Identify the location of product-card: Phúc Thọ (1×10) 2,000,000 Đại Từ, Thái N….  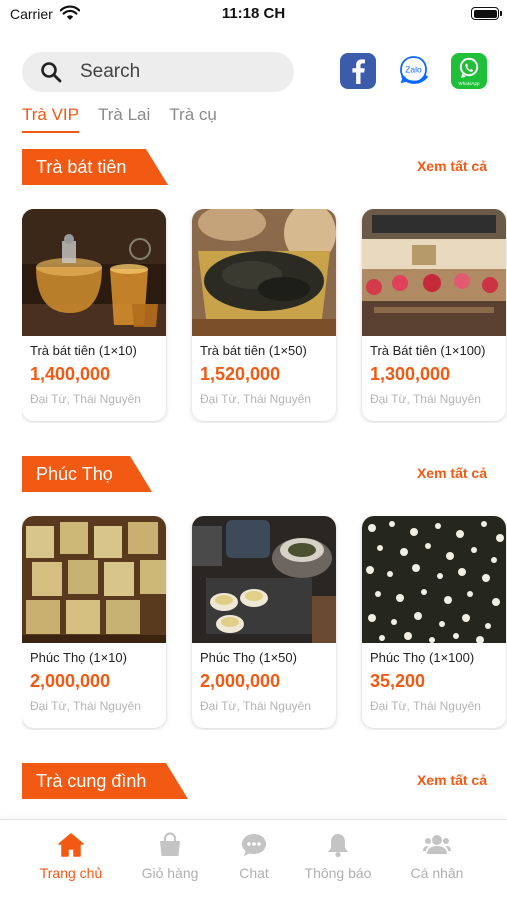
(94, 622).